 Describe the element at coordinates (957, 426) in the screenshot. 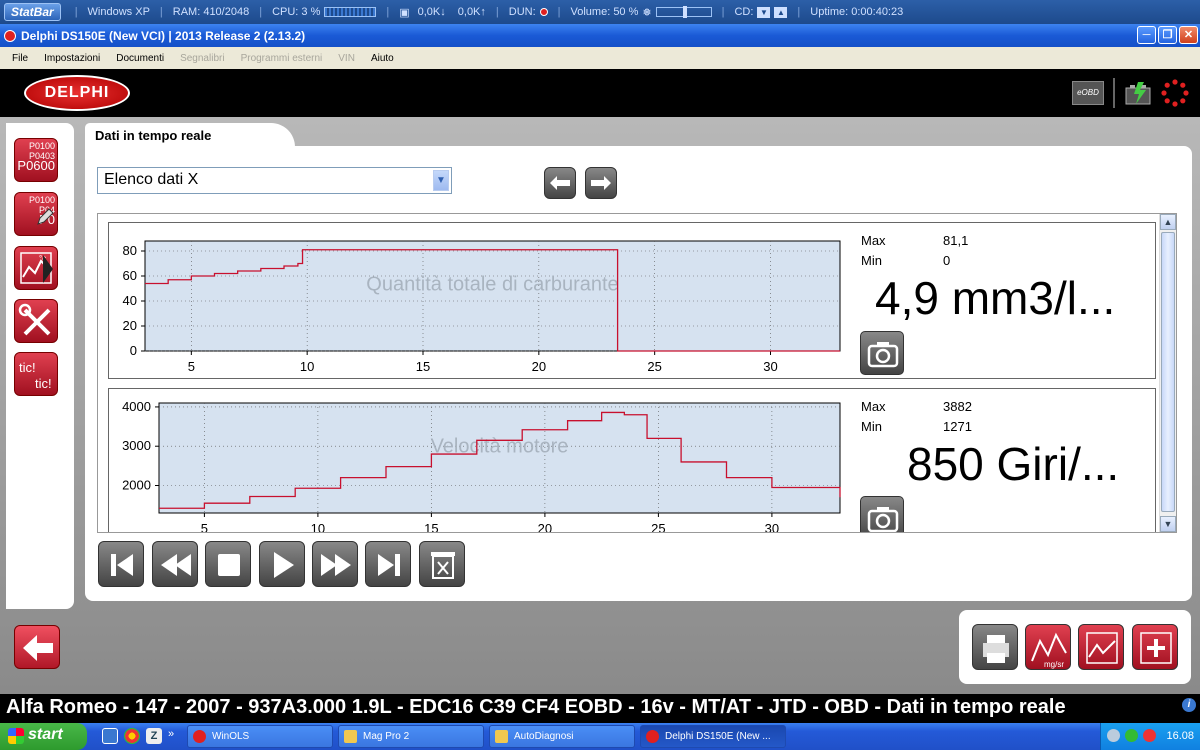

I see `min-value: 1271` at that location.